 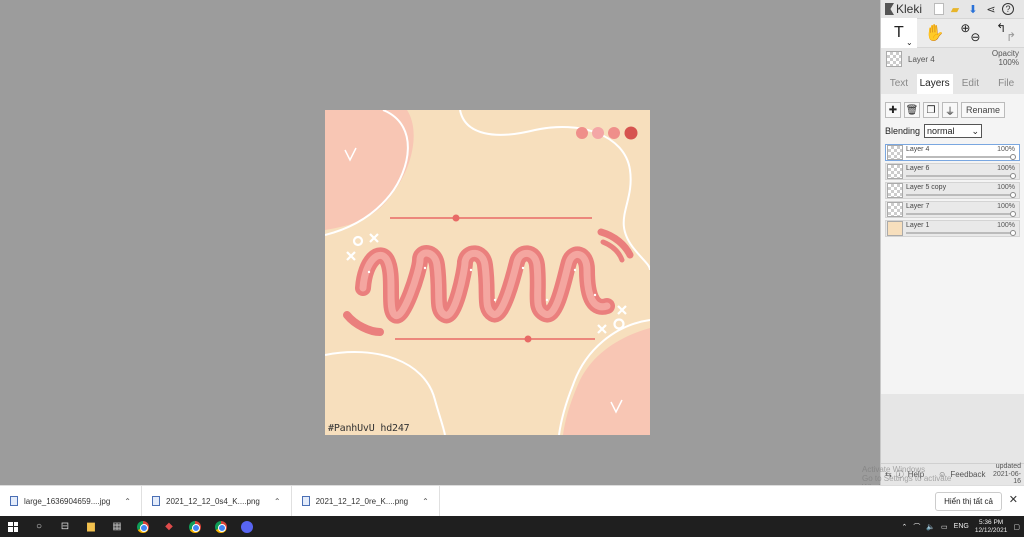 What do you see at coordinates (71, 501) in the screenshot?
I see `download-item: large_1636904659....jpg ⌃` at bounding box center [71, 501].